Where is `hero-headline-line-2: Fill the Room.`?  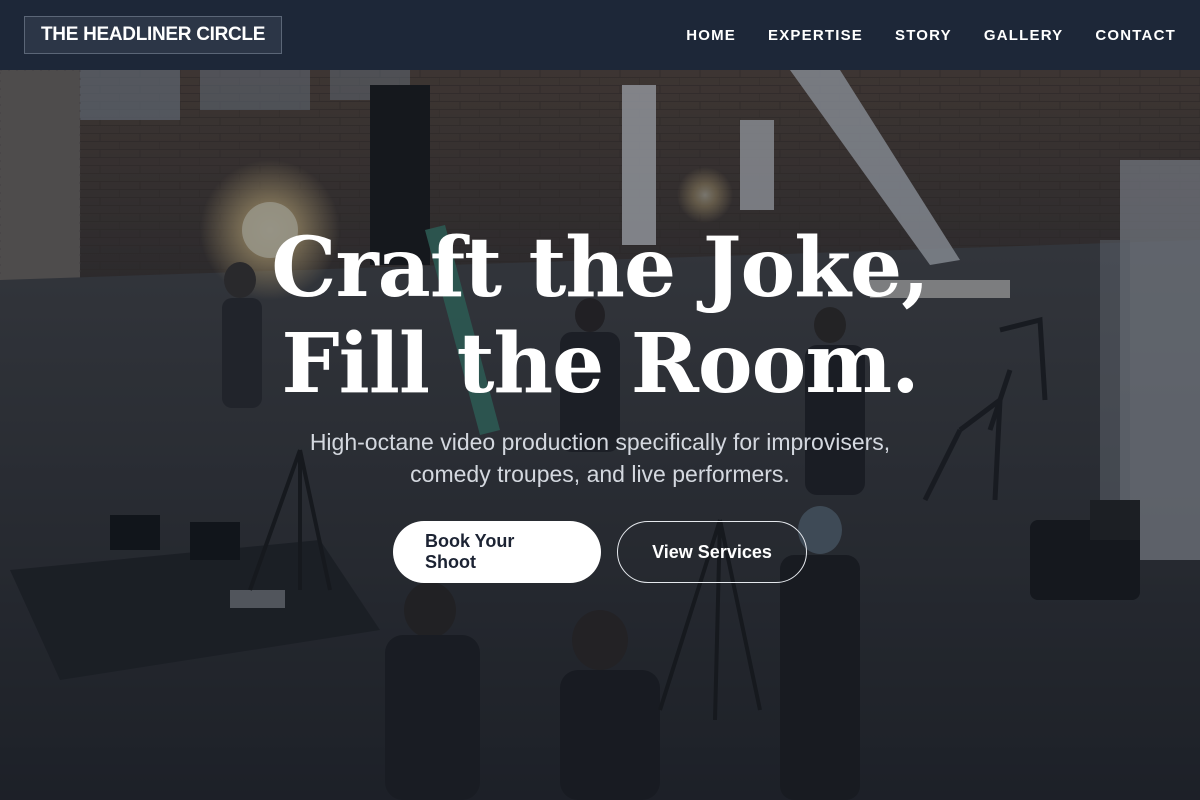 hero-headline-line-2: Fill the Room. is located at coordinates (600, 364).